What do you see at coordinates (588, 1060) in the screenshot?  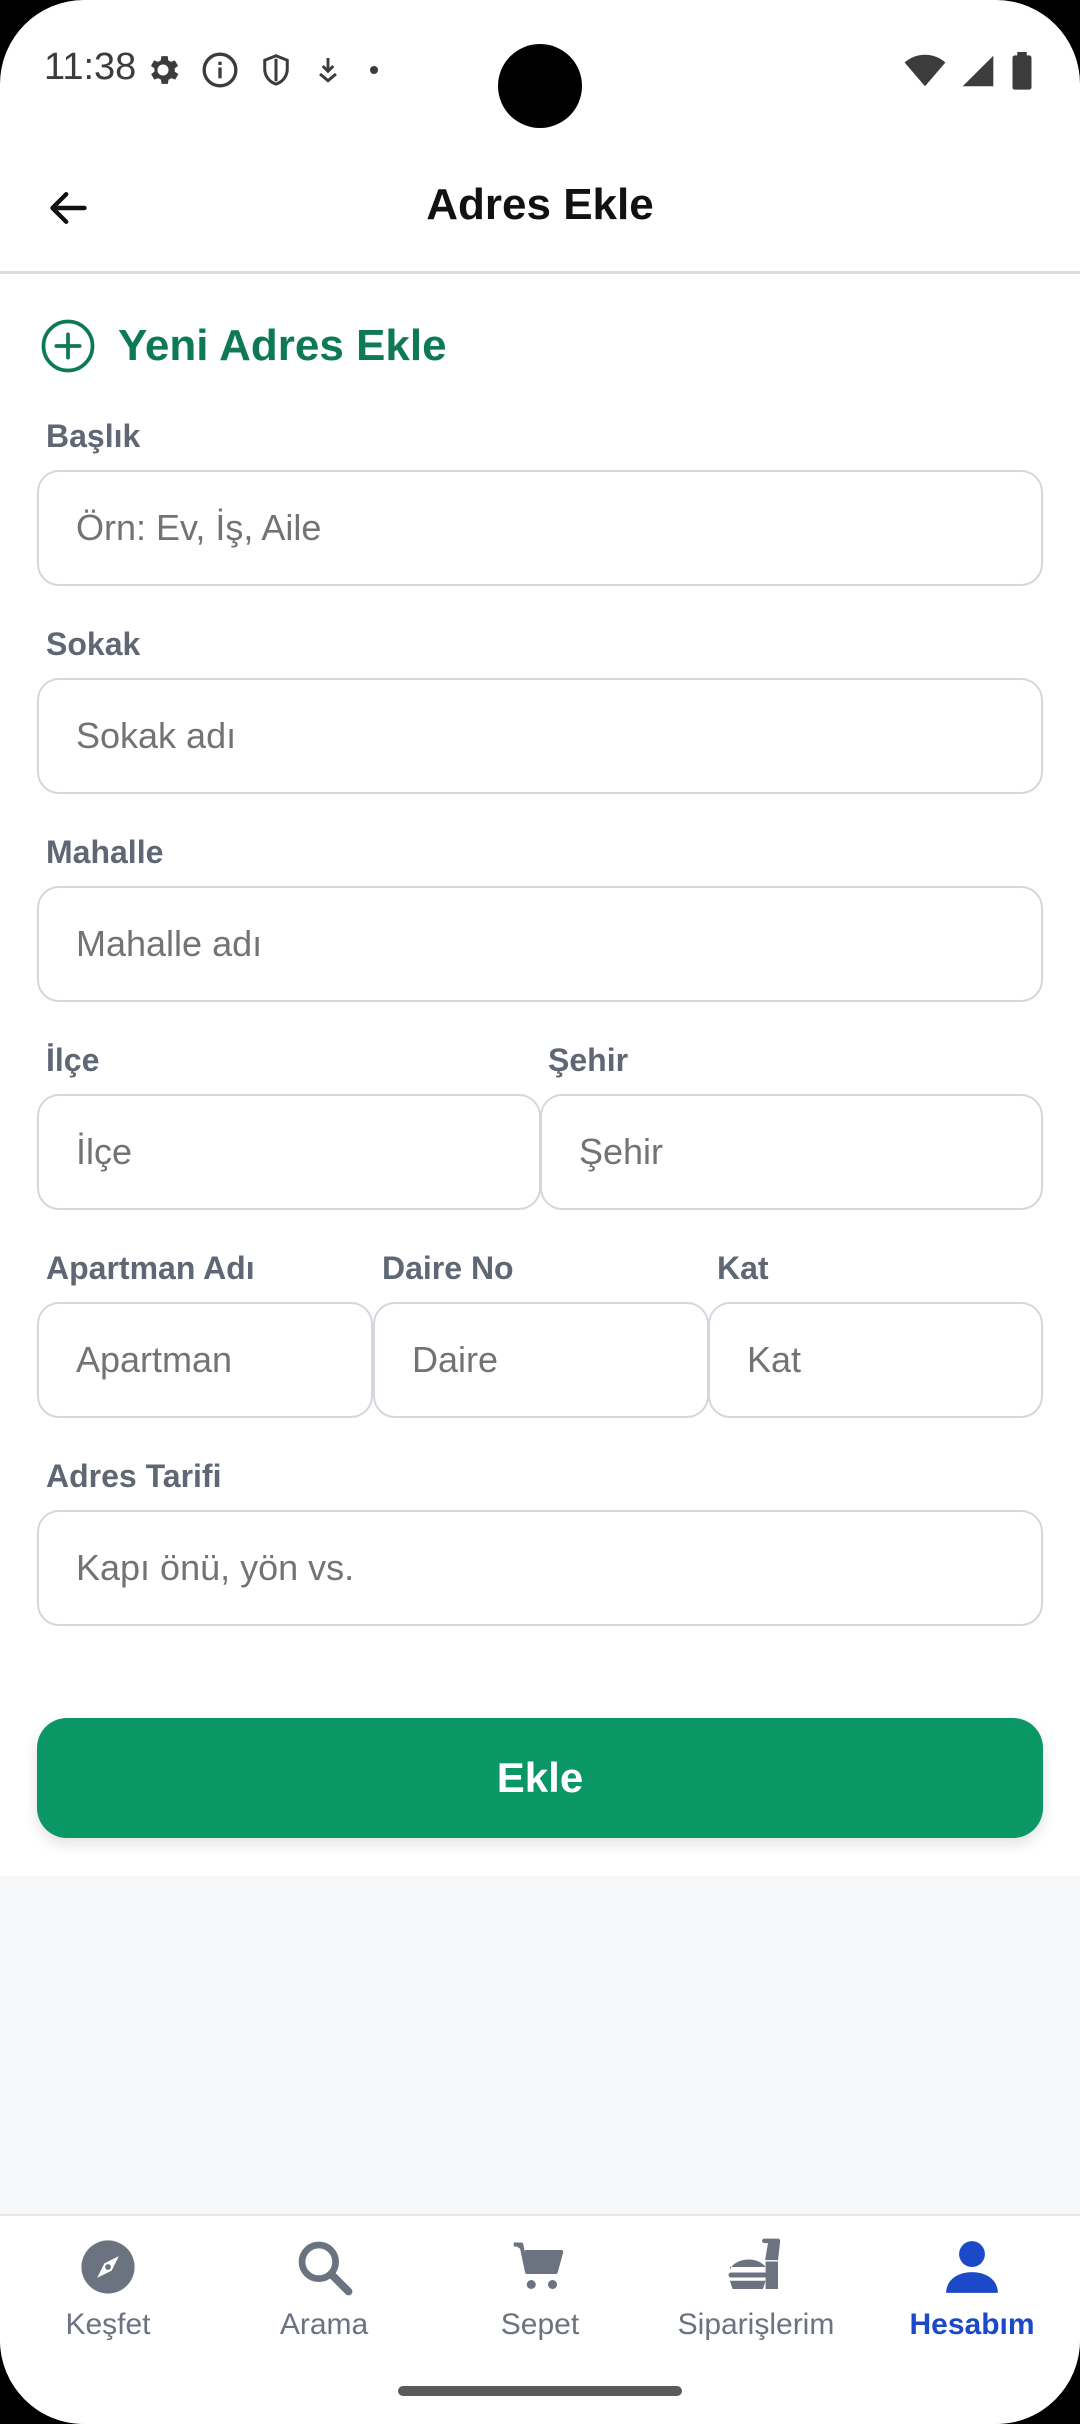 I see `sehir-label: Şehir` at bounding box center [588, 1060].